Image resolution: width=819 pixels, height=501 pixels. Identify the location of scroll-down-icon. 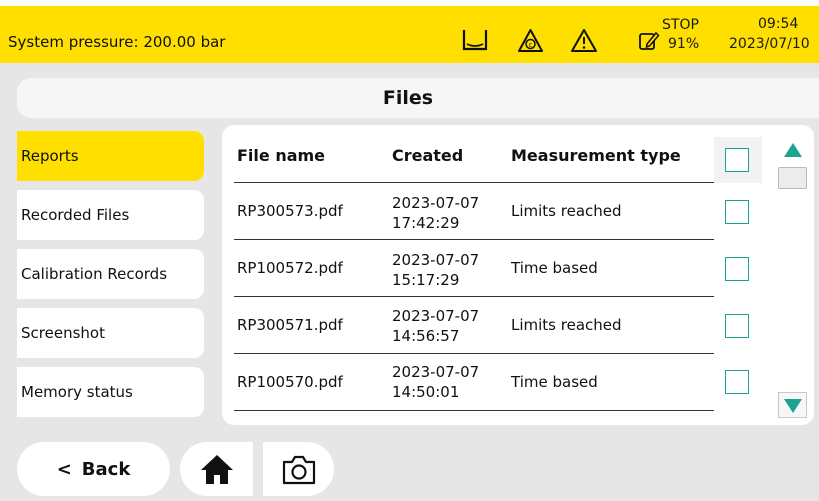
(793, 406).